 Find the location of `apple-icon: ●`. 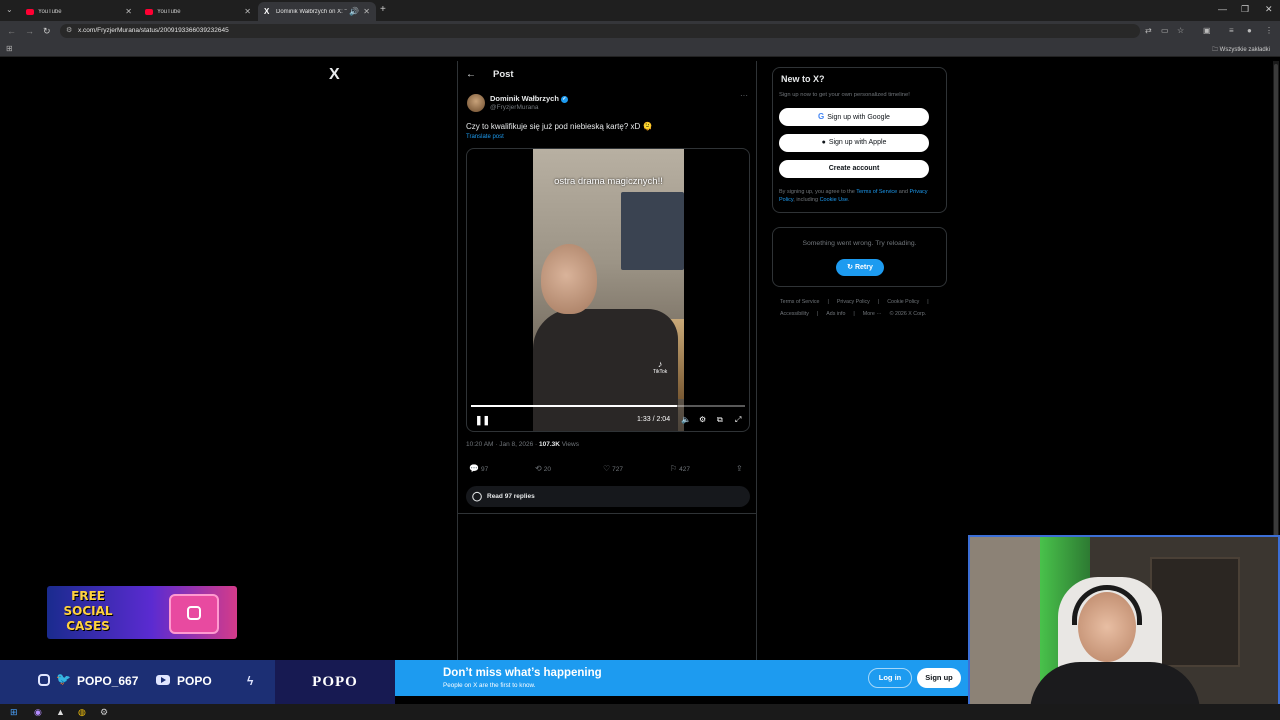

apple-icon: ● is located at coordinates (823, 142).